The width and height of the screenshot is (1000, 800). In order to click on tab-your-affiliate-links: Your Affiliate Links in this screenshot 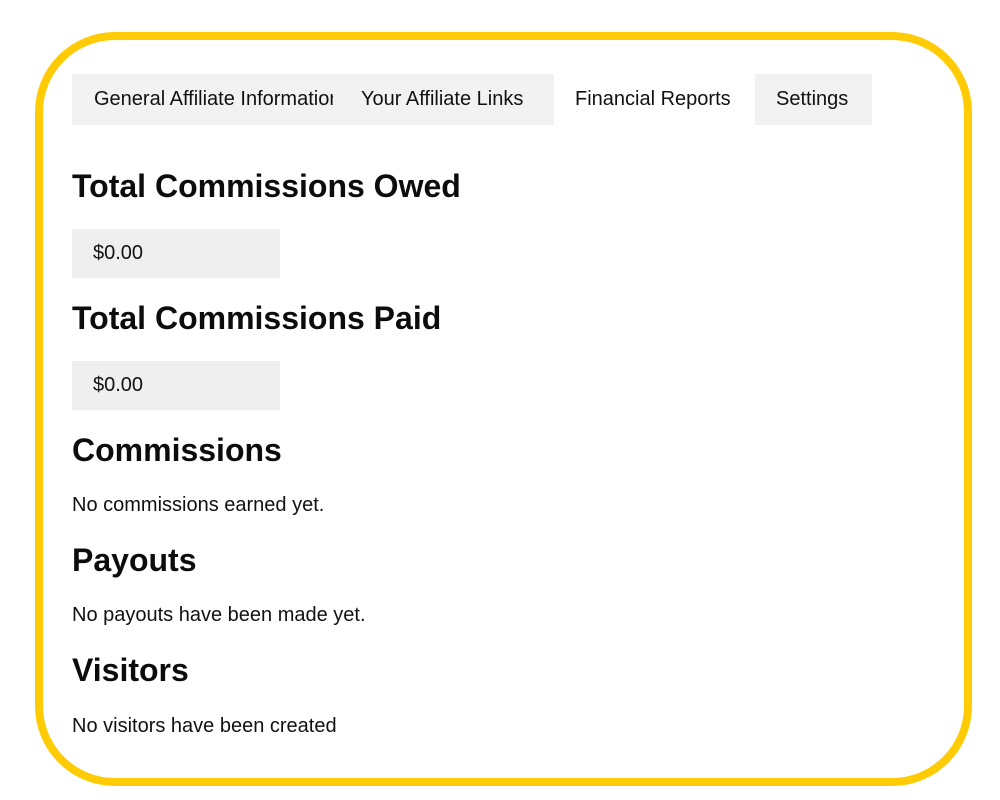, I will do `click(443, 99)`.